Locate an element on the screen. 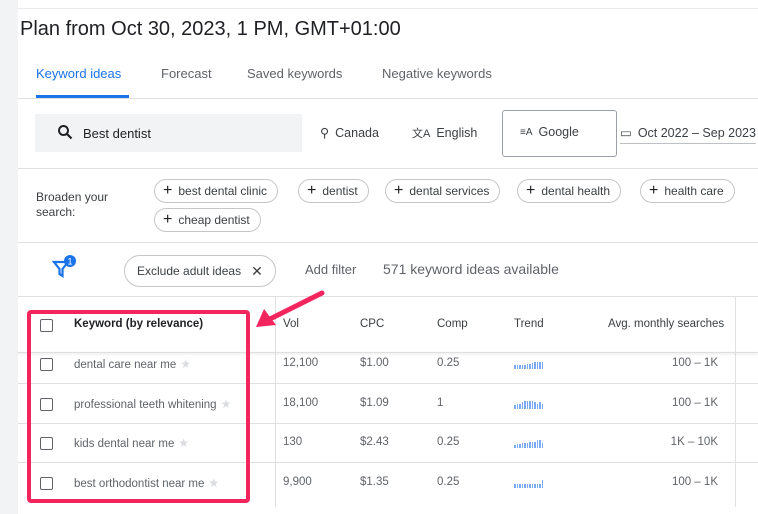  tab-keyword-ideas: Keyword ideas is located at coordinates (78, 73).